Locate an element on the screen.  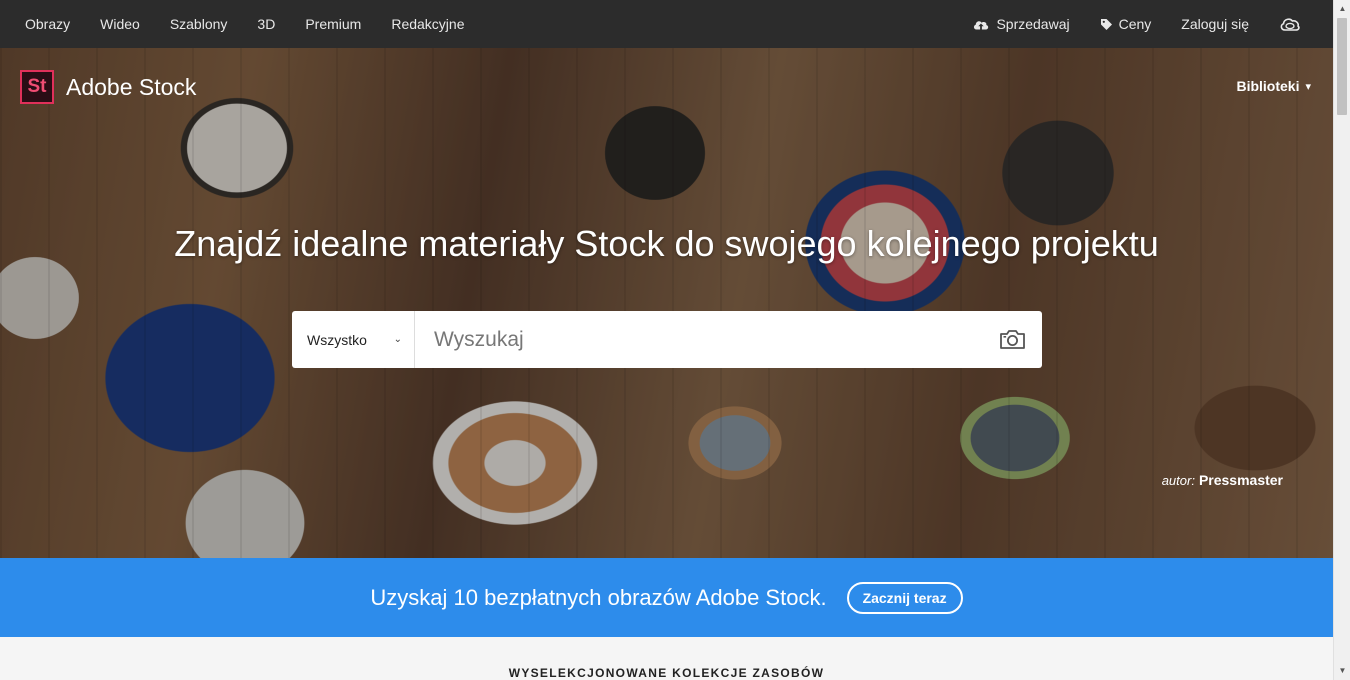
tag-icon is located at coordinates (1106, 24).